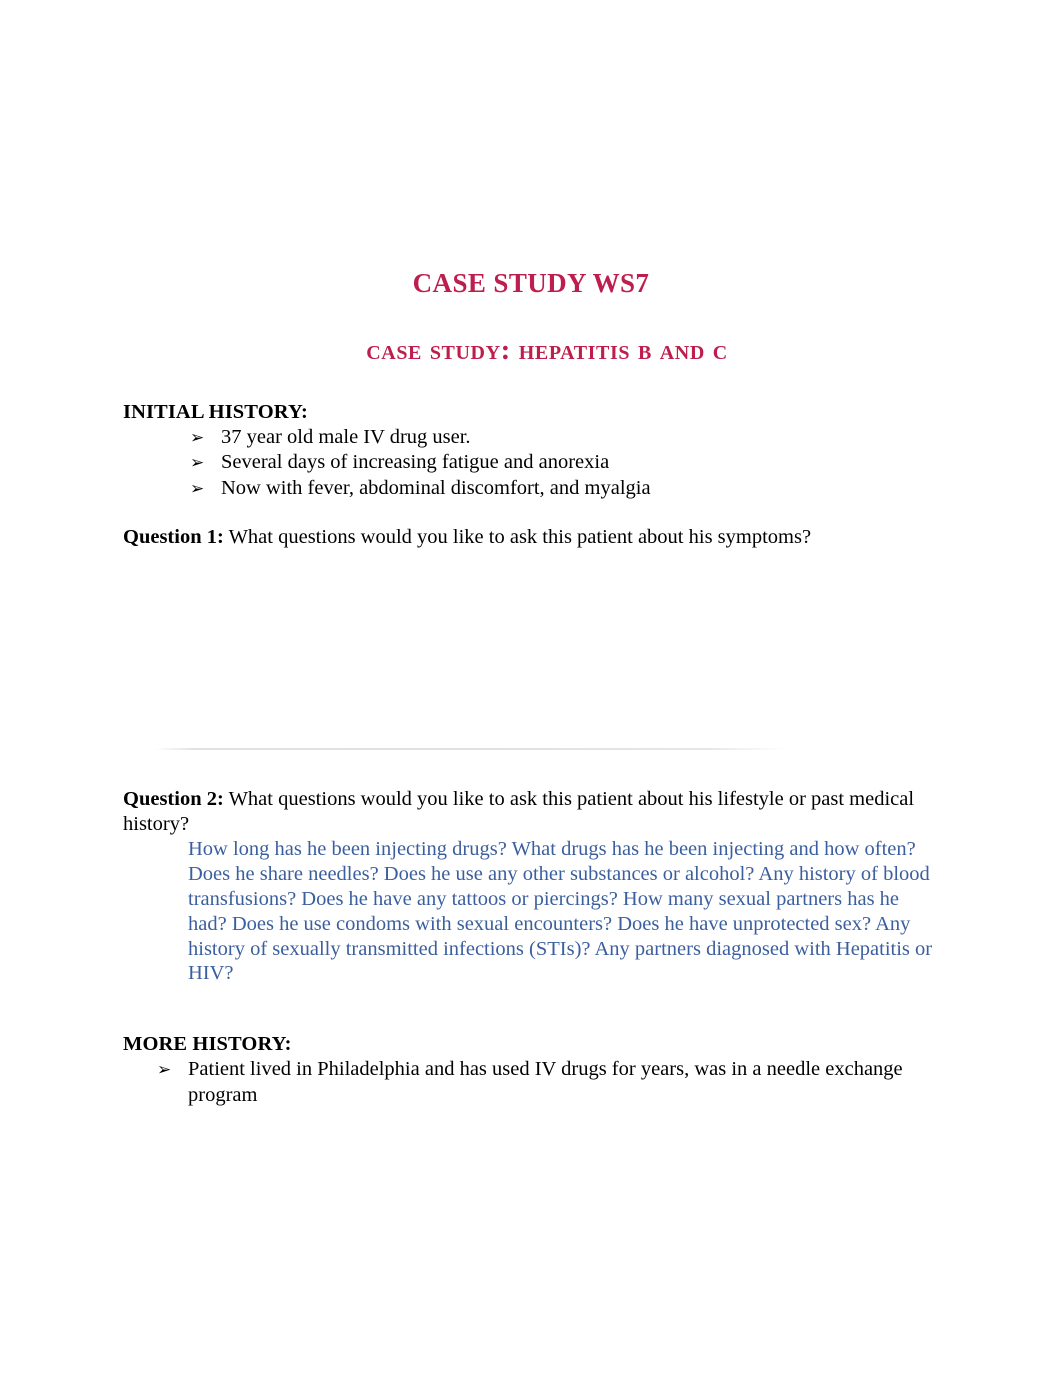 The width and height of the screenshot is (1062, 1377). Describe the element at coordinates (531, 283) in the screenshot. I see `page-title: CASE STUDY WS7` at that location.